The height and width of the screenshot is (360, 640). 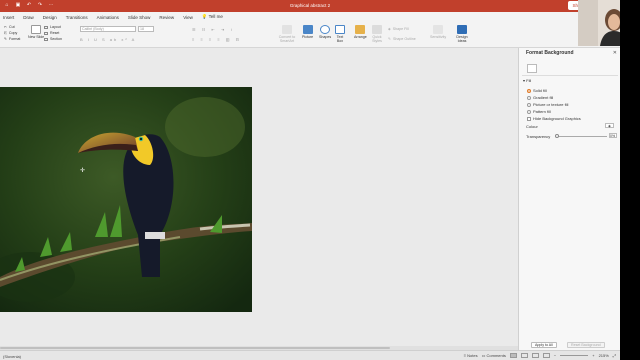 I want to click on picture-label: Picture, so click(x=308, y=37).